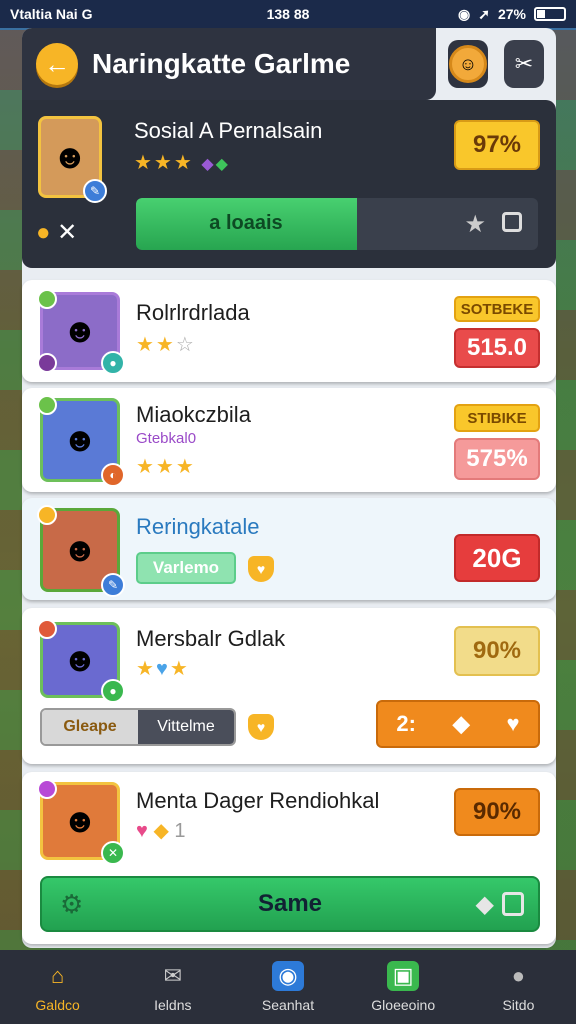 The width and height of the screenshot is (576, 1024). Describe the element at coordinates (550, 14) in the screenshot. I see `battery-icon` at that location.